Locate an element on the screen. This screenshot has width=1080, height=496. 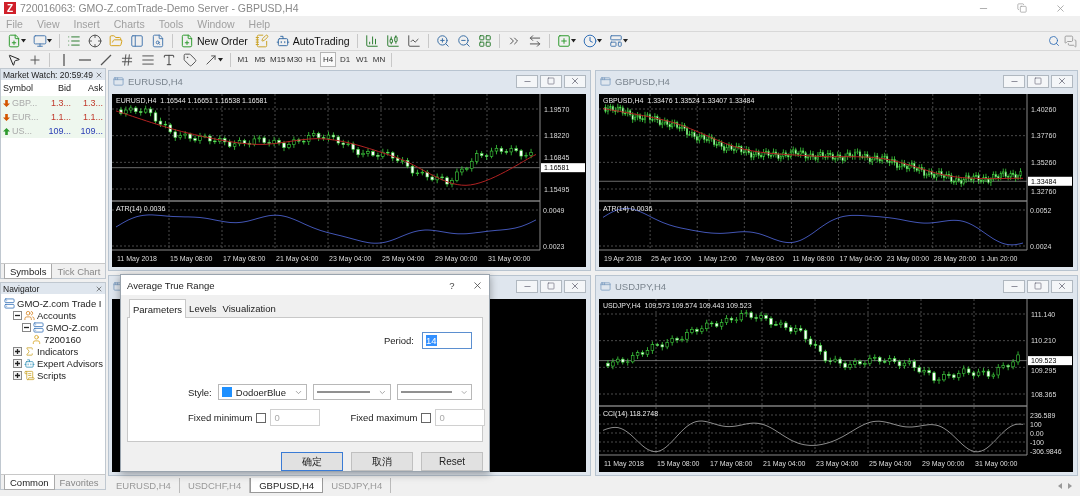
navigator-item: Expert Advisors is located at coordinates (70, 363).